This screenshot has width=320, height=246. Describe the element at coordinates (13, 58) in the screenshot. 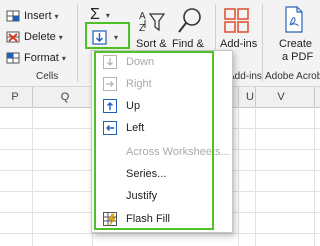

I see `format-cells-icon` at that location.